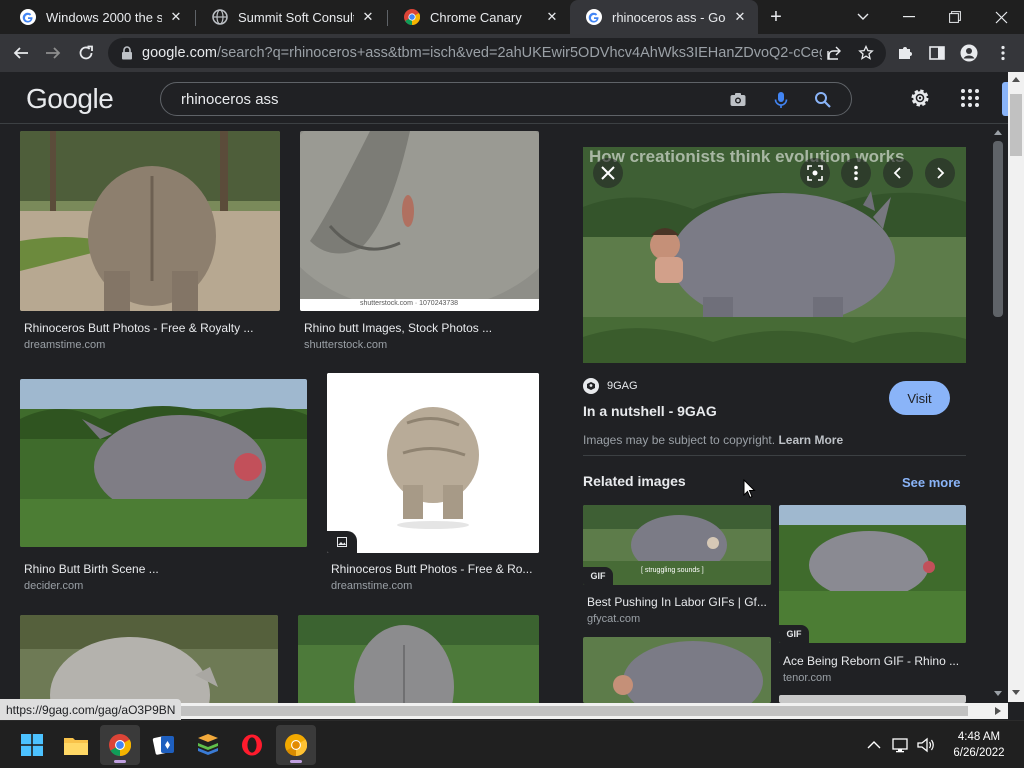  What do you see at coordinates (979, 745) in the screenshot?
I see `system-clock: 4:48 AM 6/26/2022` at bounding box center [979, 745].